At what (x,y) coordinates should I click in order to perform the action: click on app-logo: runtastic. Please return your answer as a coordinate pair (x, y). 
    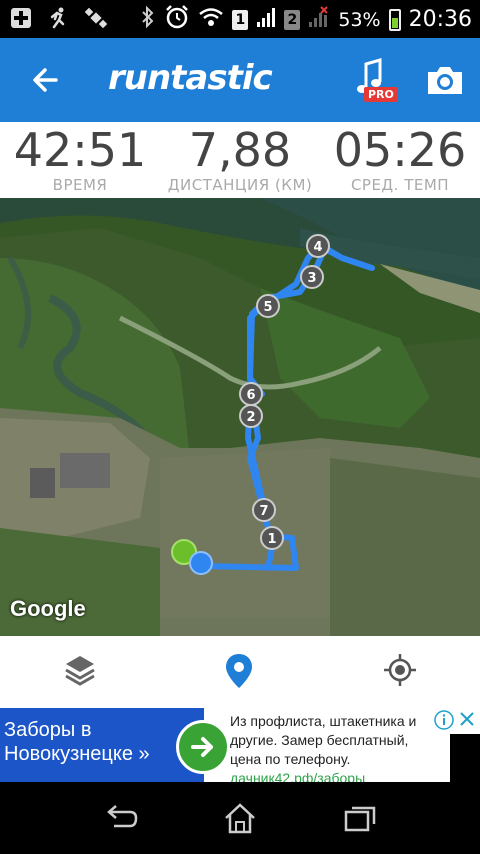
    Looking at the image, I should click on (190, 78).